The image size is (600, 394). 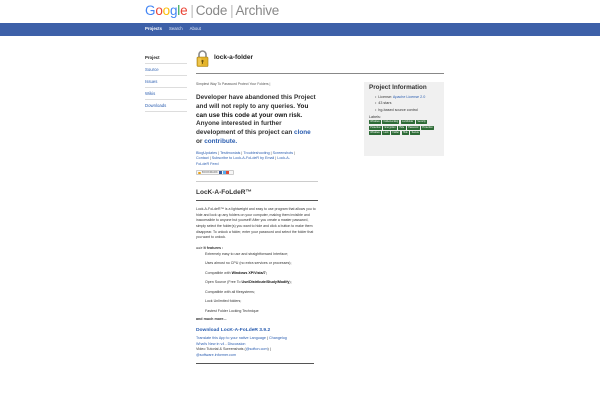 What do you see at coordinates (230, 153) in the screenshot?
I see `testimonials-link: Testimonials` at bounding box center [230, 153].